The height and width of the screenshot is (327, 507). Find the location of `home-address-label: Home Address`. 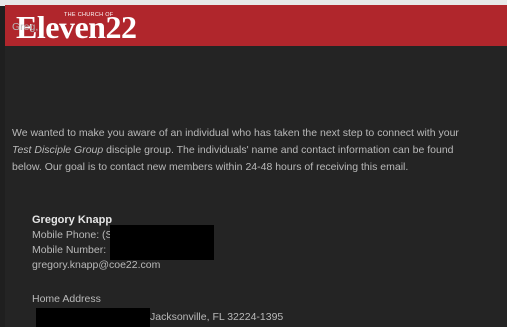

home-address-label: Home Address is located at coordinates (66, 299).